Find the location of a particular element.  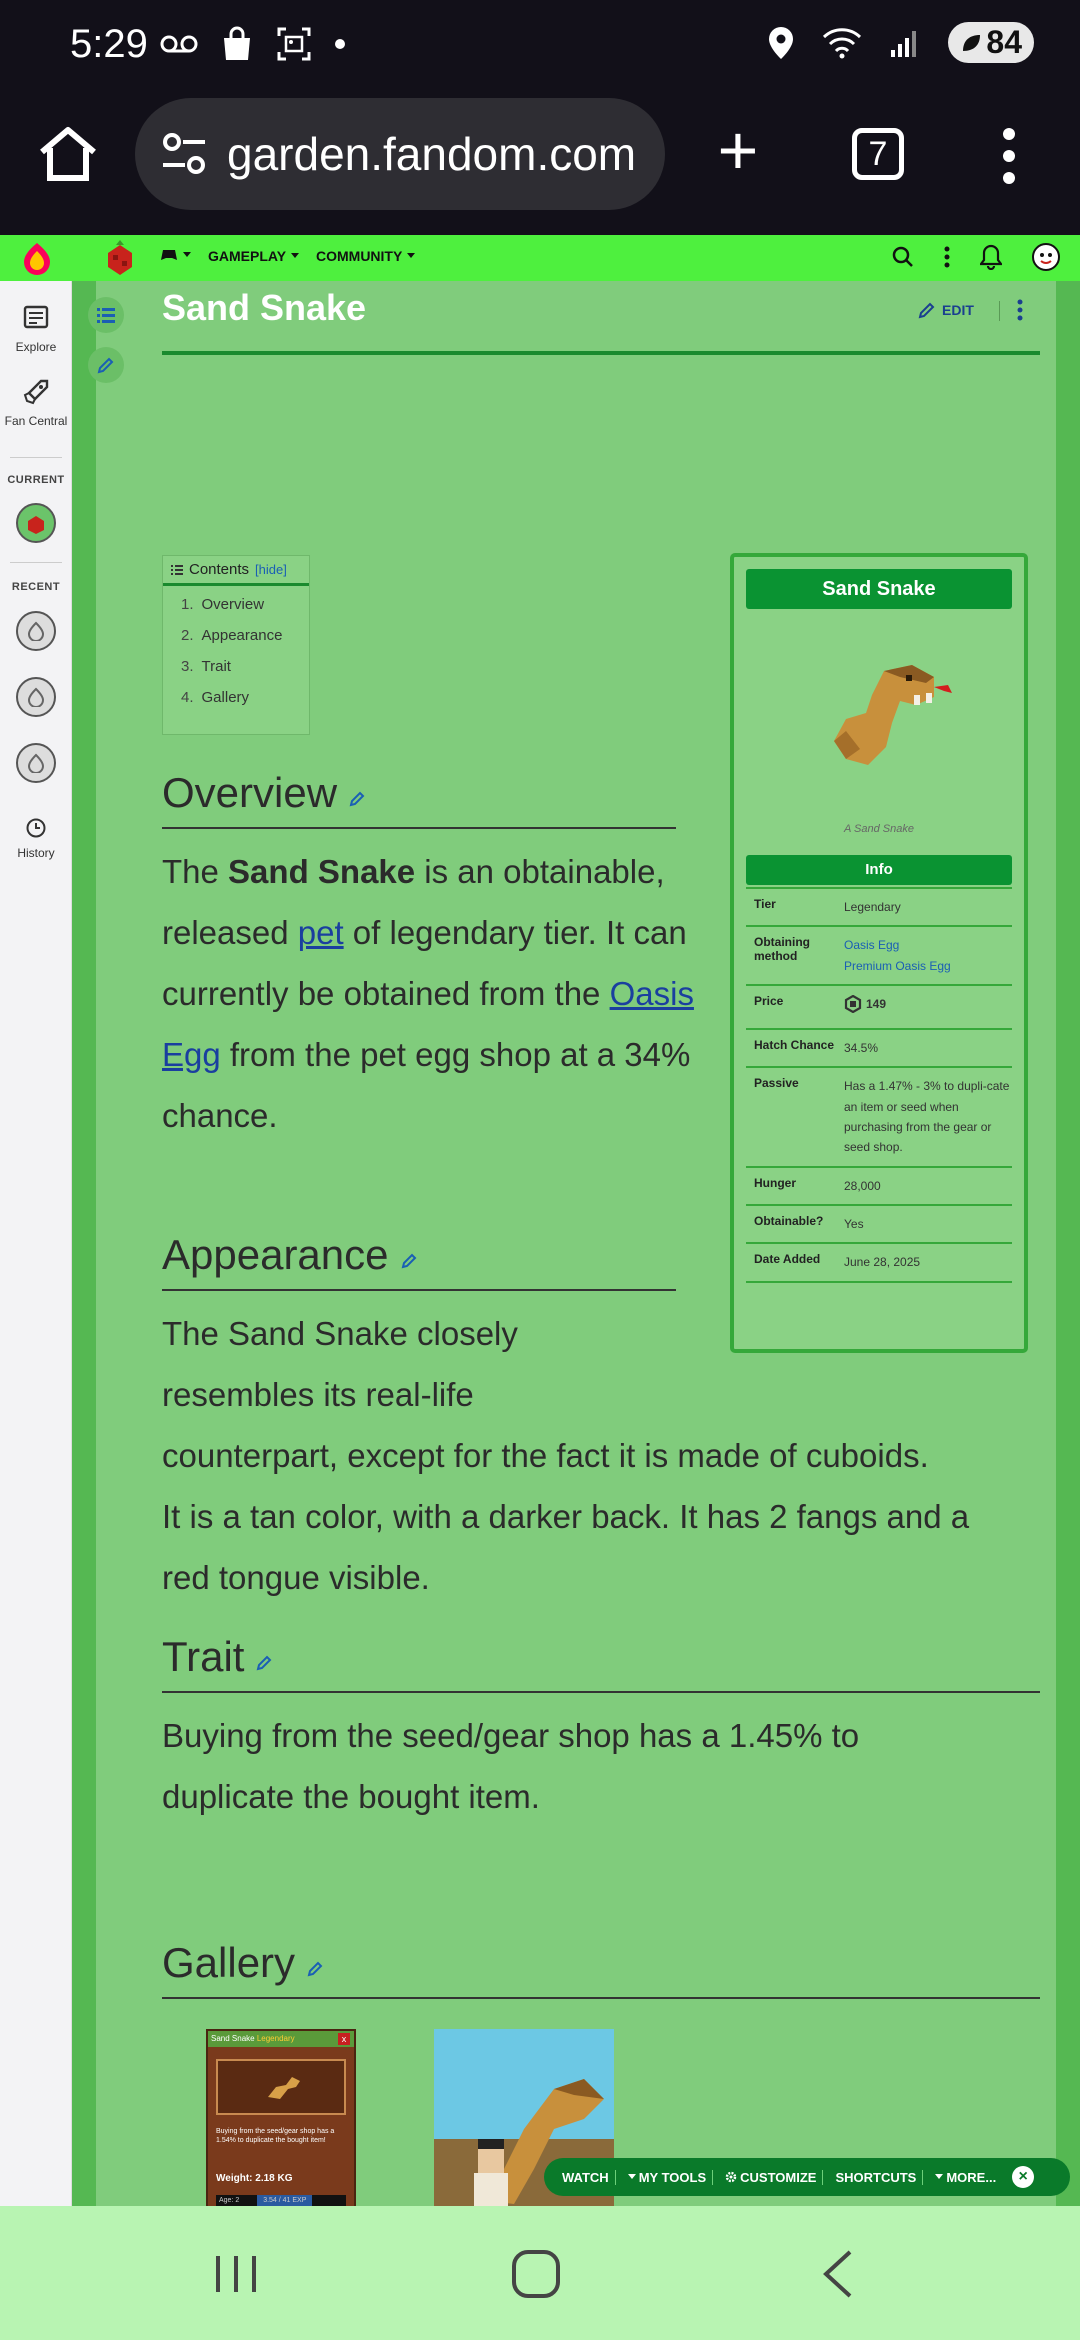

back-icon is located at coordinates (840, 2274).